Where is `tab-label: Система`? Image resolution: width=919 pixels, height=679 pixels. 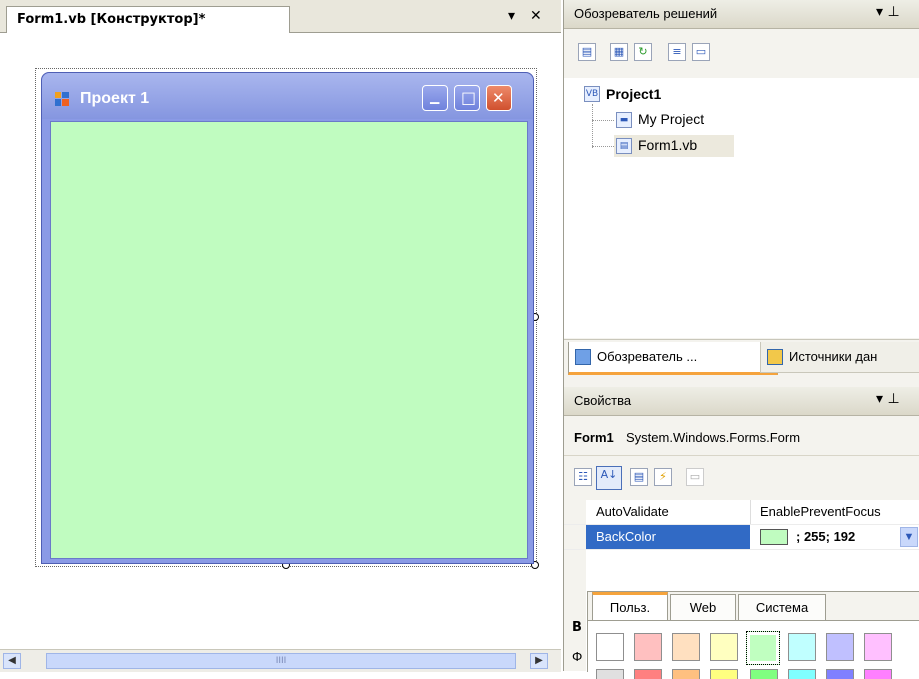
tab-label: Система is located at coordinates (782, 607).